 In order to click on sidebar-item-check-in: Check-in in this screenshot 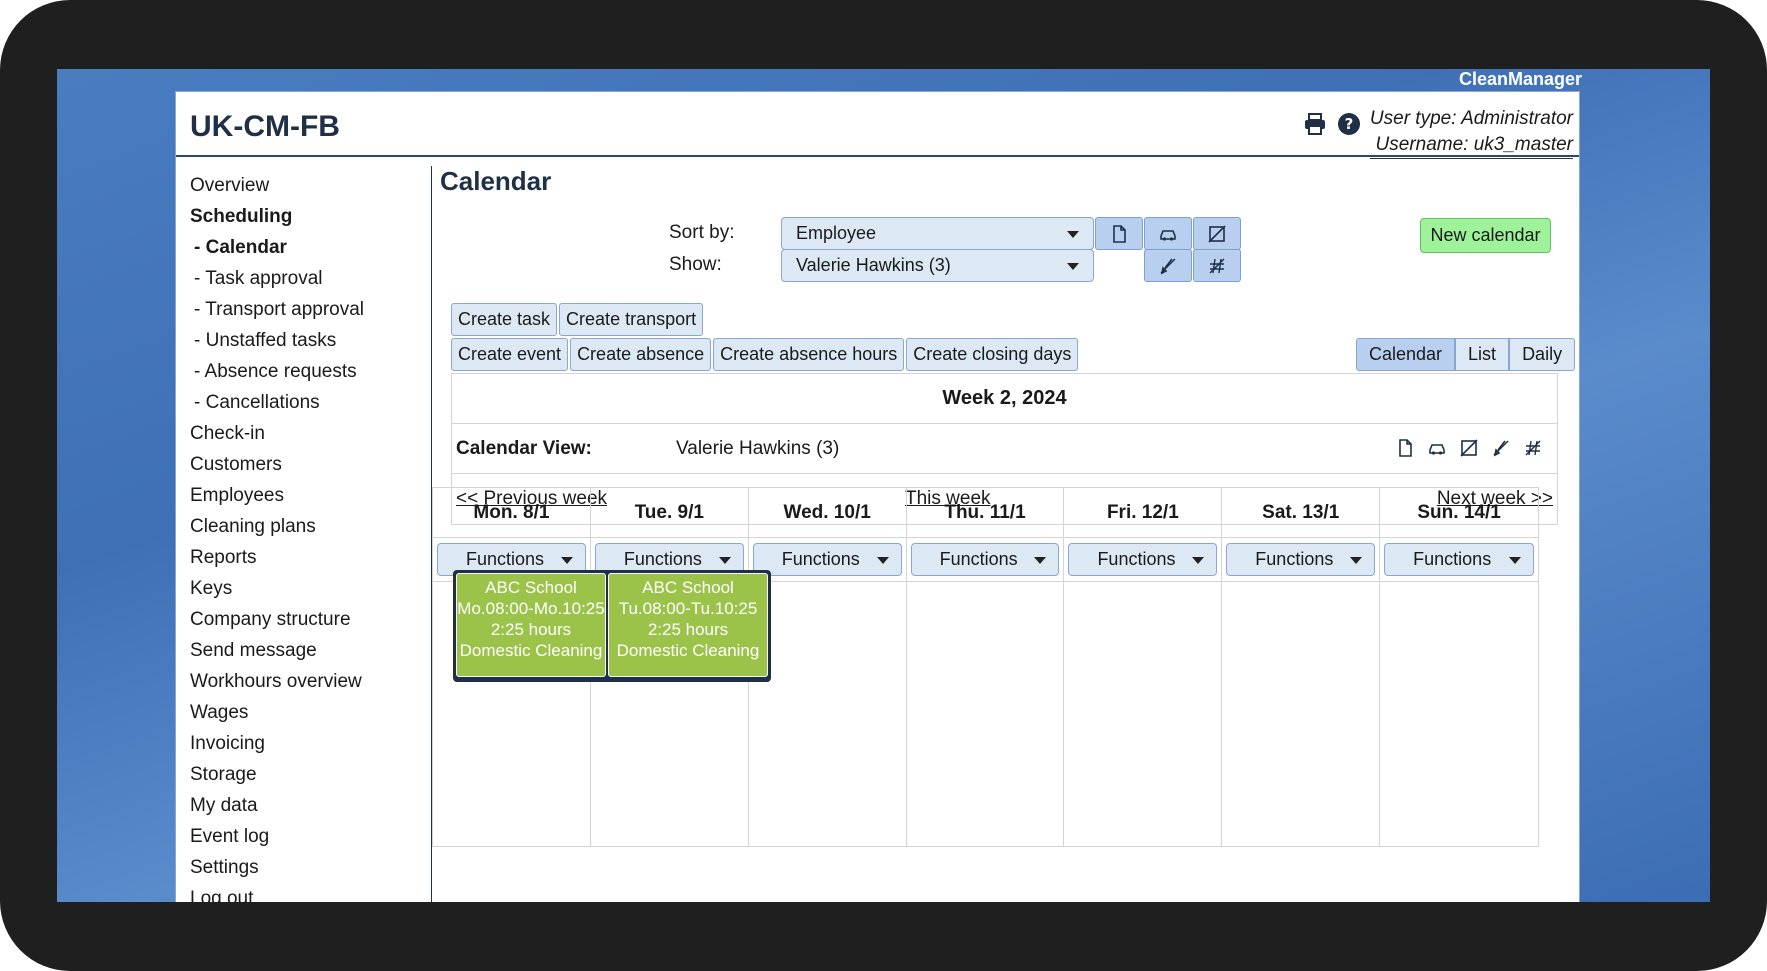, I will do `click(305, 433)`.